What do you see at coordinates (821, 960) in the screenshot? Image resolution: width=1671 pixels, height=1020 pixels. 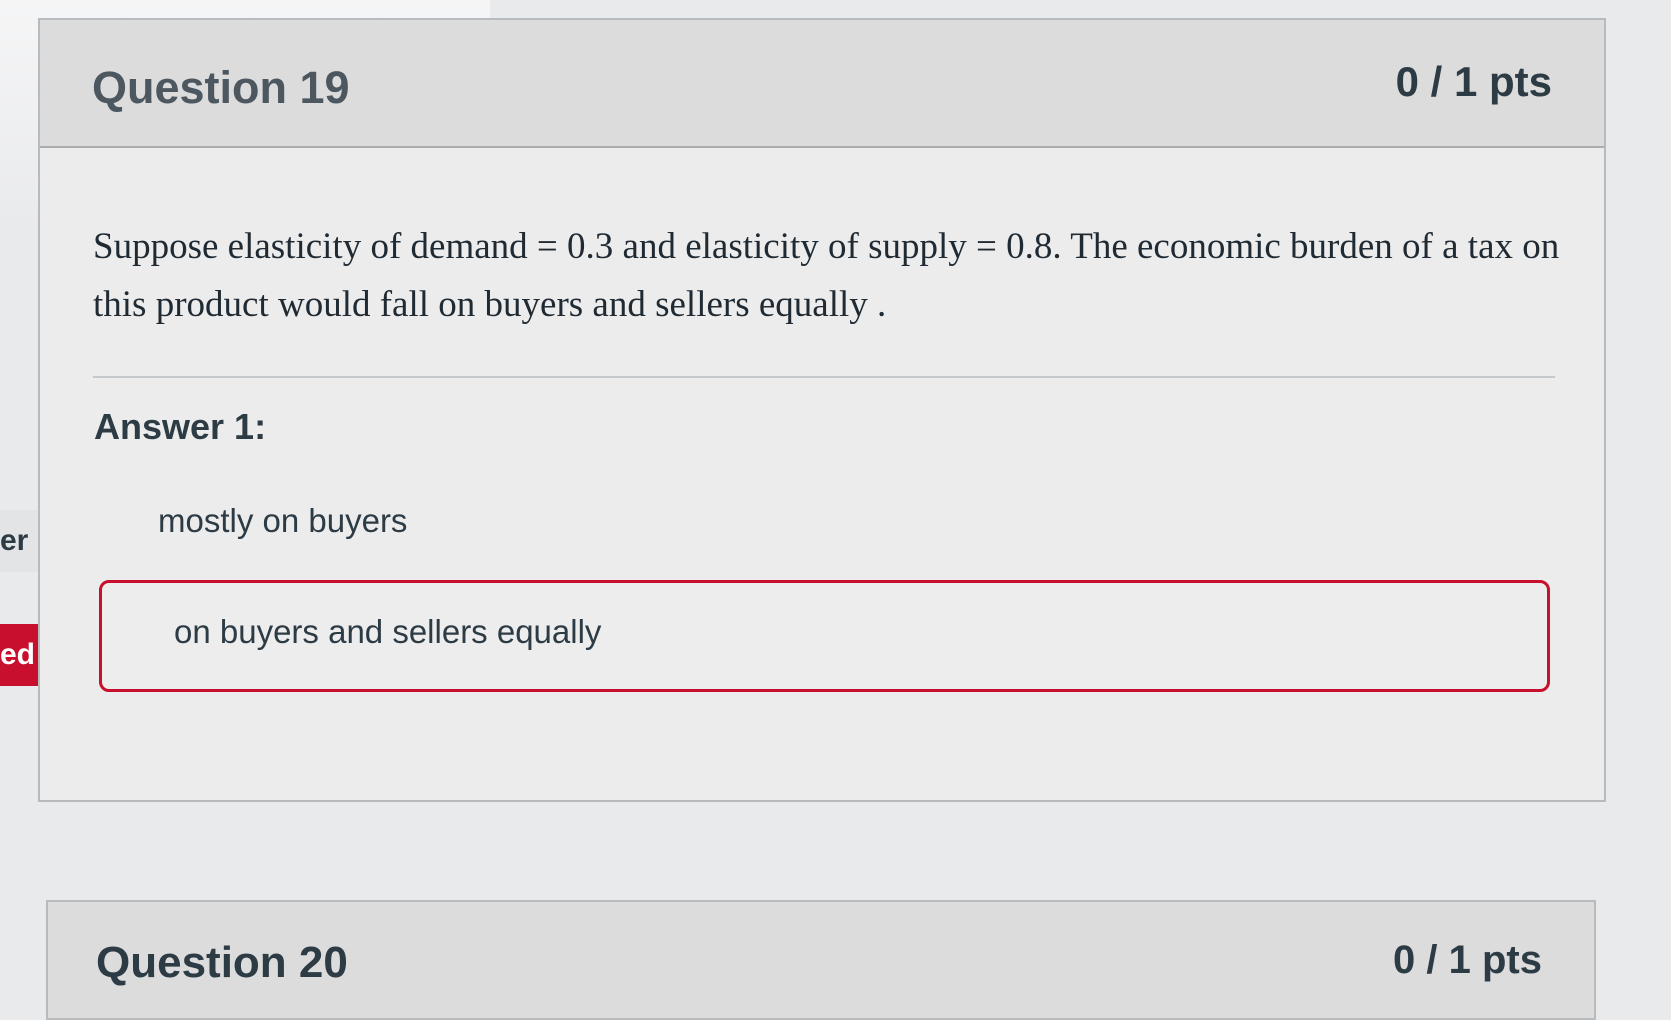 I see `next-question-card: Question 20 0 / 1 pts` at bounding box center [821, 960].